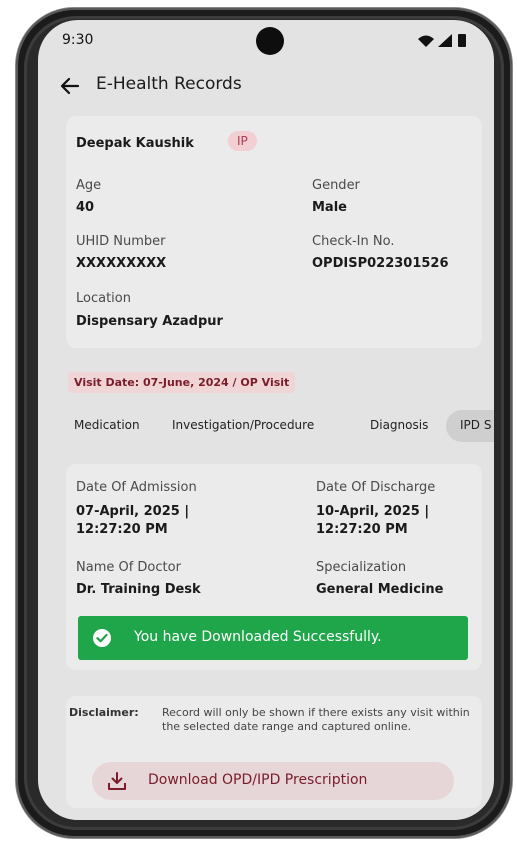 The height and width of the screenshot is (842, 517). What do you see at coordinates (121, 241) in the screenshot?
I see `uhid-label: UHID Number` at bounding box center [121, 241].